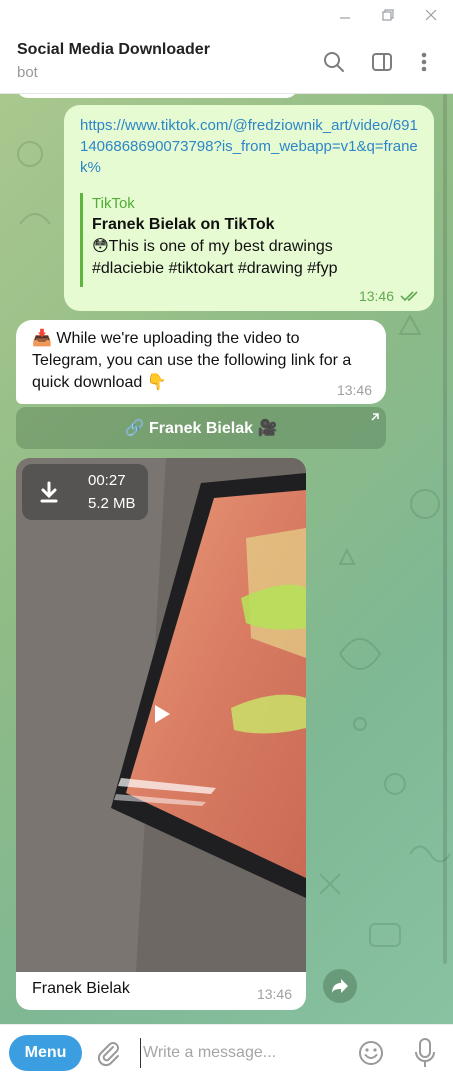 Image resolution: width=453 pixels, height=1080 pixels. I want to click on inline-link-button: 🔗 Franek Bielak 🎥, so click(201, 428).